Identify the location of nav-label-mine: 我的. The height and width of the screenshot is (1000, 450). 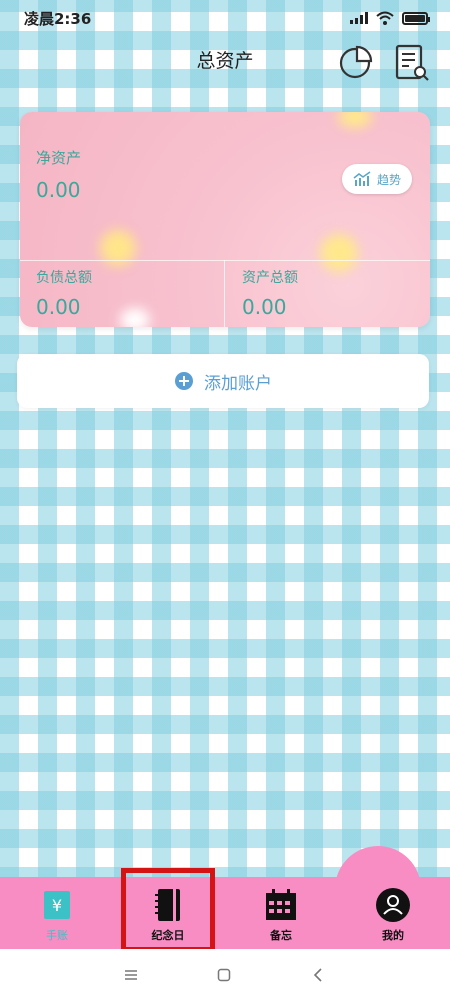
(393, 935).